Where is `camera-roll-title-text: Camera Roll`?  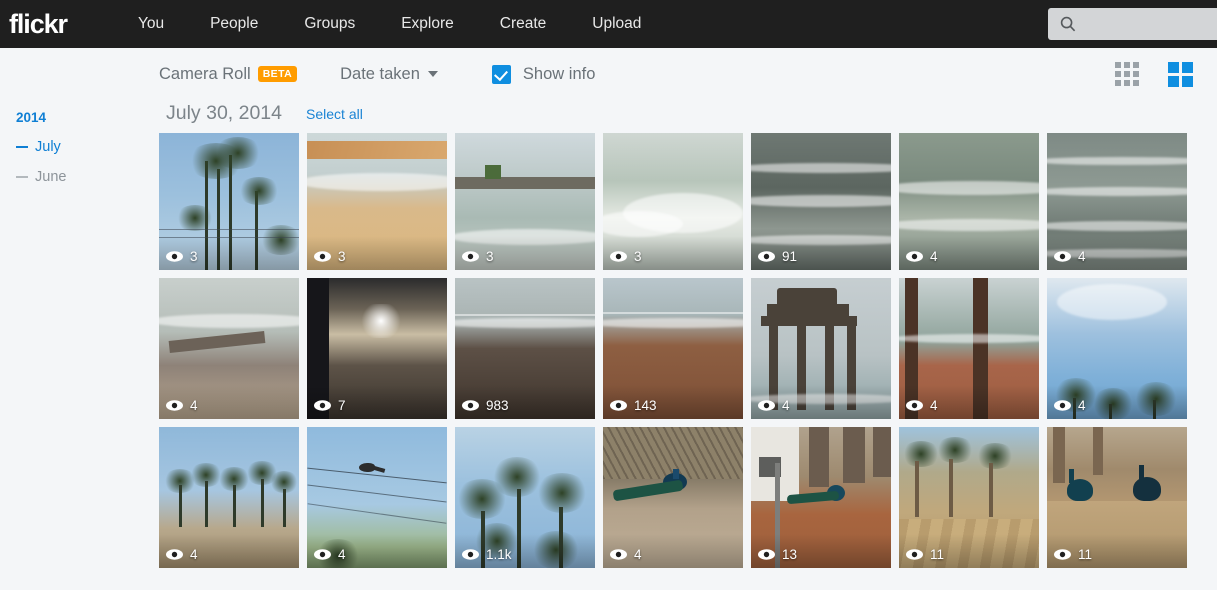 camera-roll-title-text: Camera Roll is located at coordinates (205, 73).